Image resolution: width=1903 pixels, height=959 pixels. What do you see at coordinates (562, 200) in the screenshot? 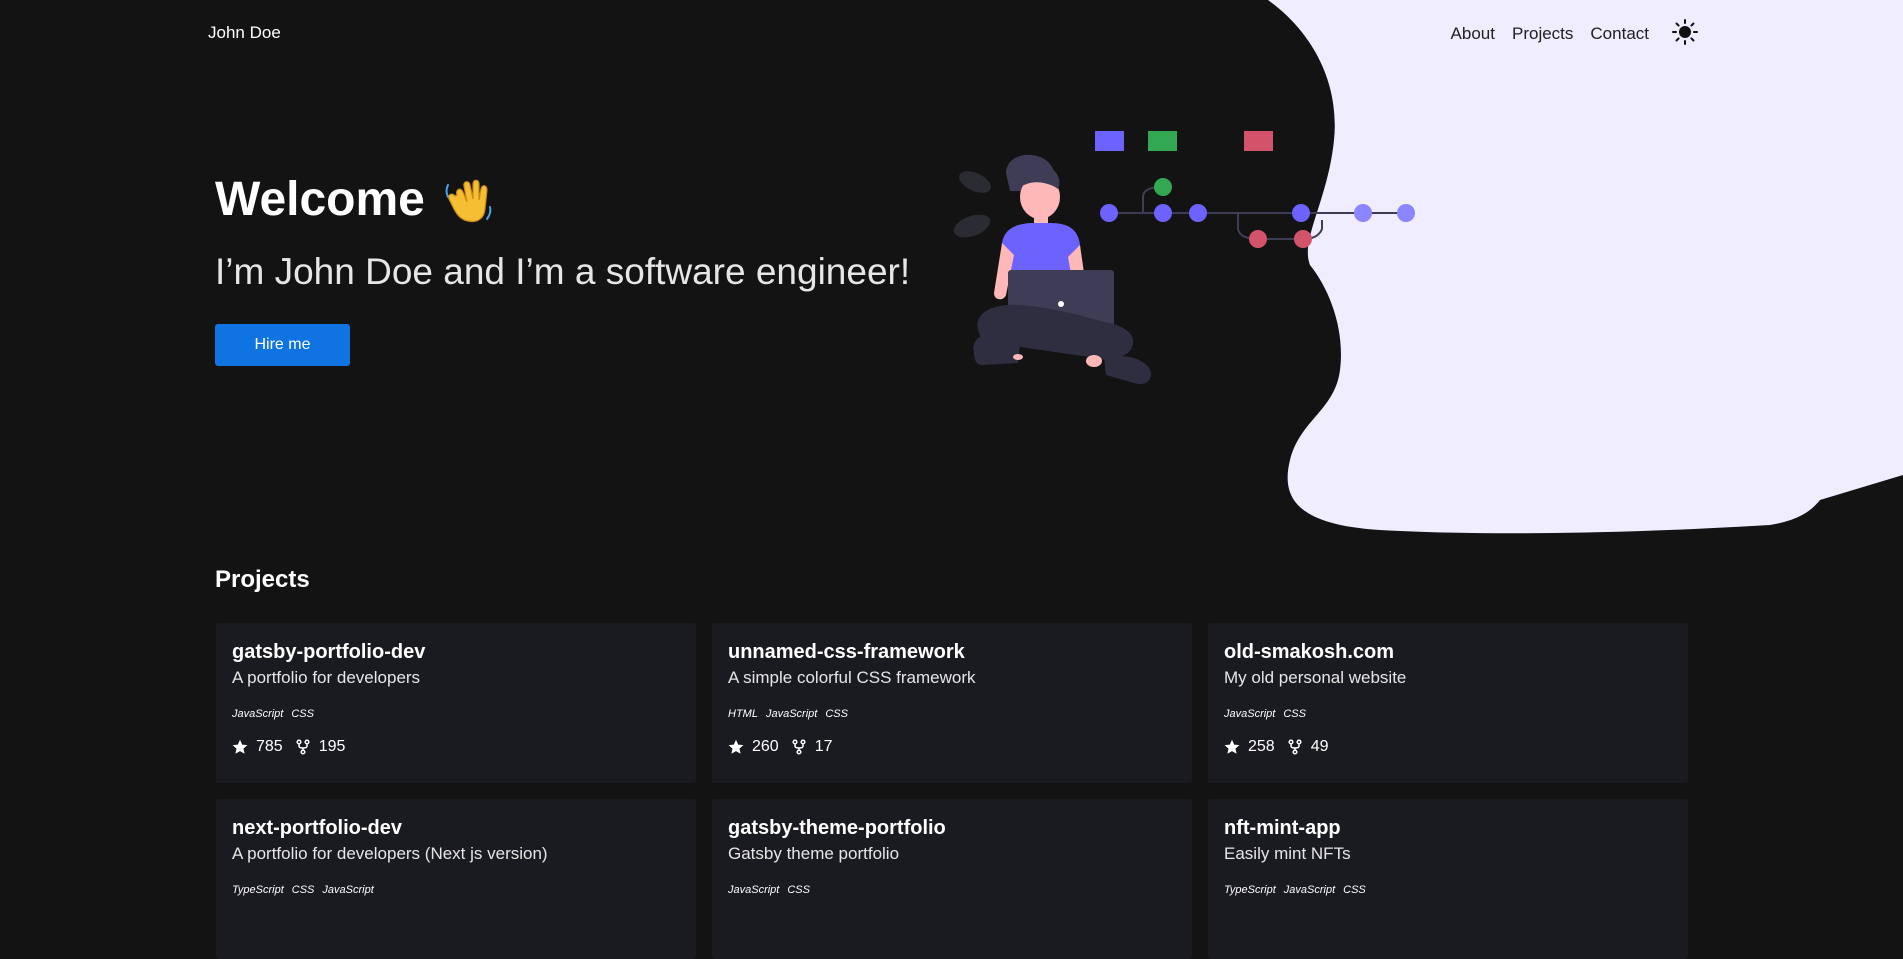
I see `hero-title-row: Welcome` at bounding box center [562, 200].